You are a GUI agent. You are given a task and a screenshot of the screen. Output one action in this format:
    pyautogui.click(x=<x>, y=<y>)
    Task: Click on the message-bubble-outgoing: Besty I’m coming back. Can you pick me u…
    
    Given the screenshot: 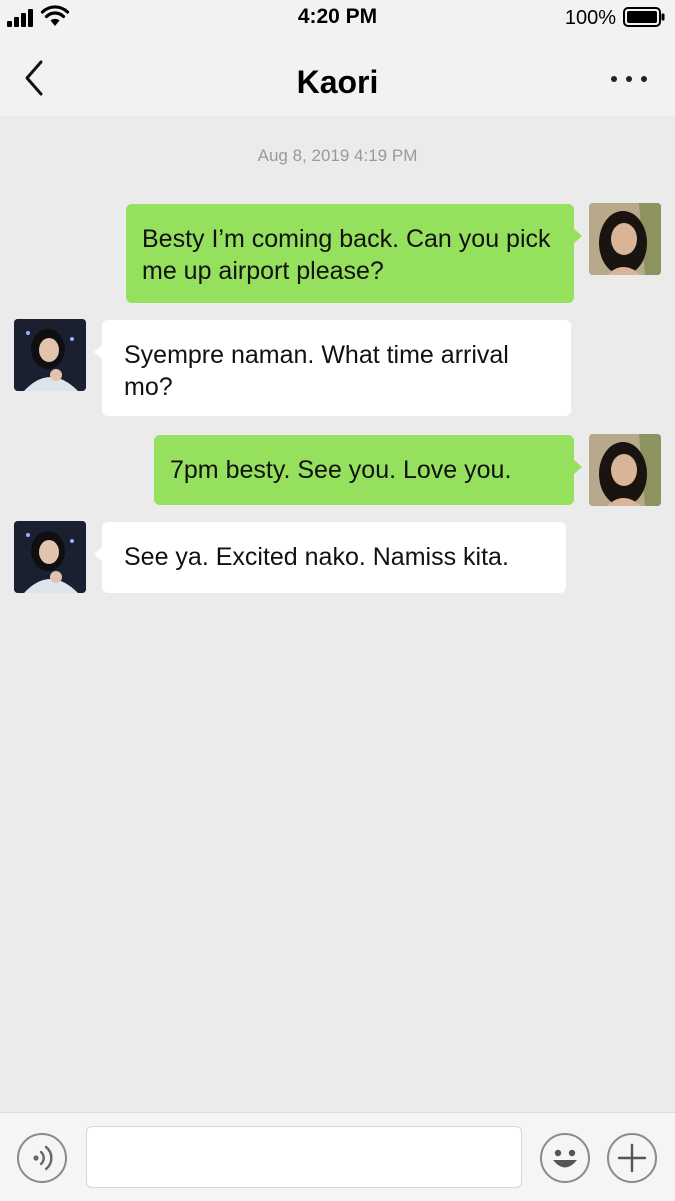 What is the action you would take?
    pyautogui.click(x=354, y=253)
    